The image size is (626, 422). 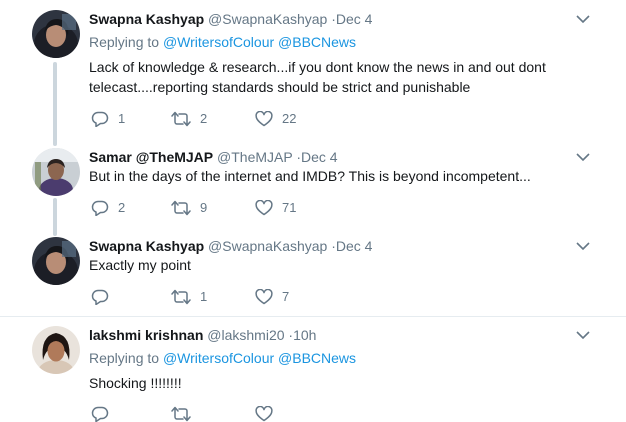 What do you see at coordinates (289, 207) in the screenshot?
I see `like-count: 71` at bounding box center [289, 207].